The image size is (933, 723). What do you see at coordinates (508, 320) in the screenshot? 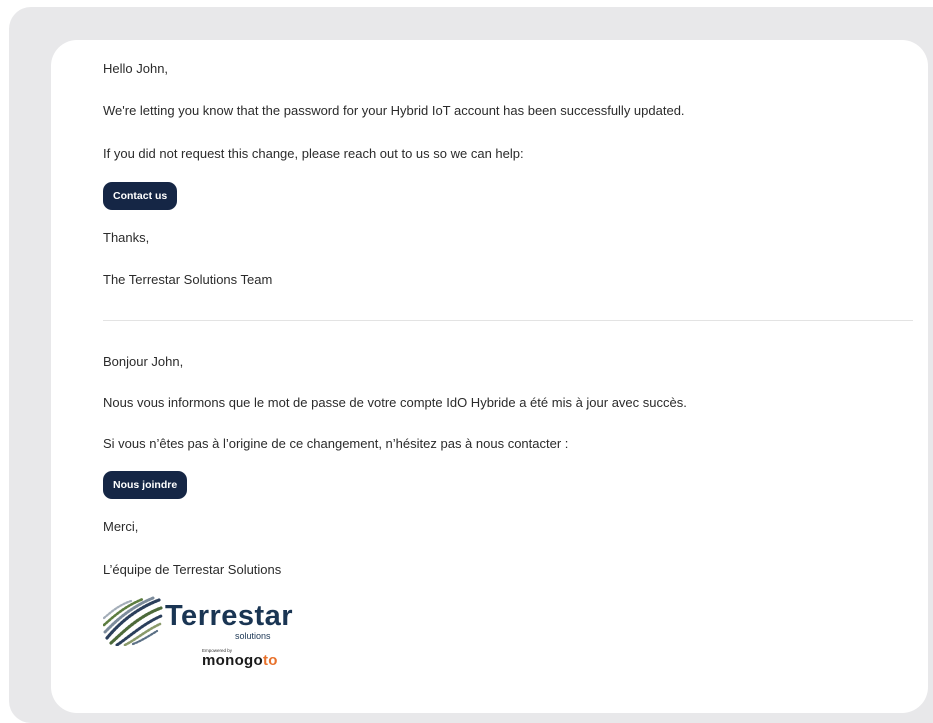
I see `language-divider` at bounding box center [508, 320].